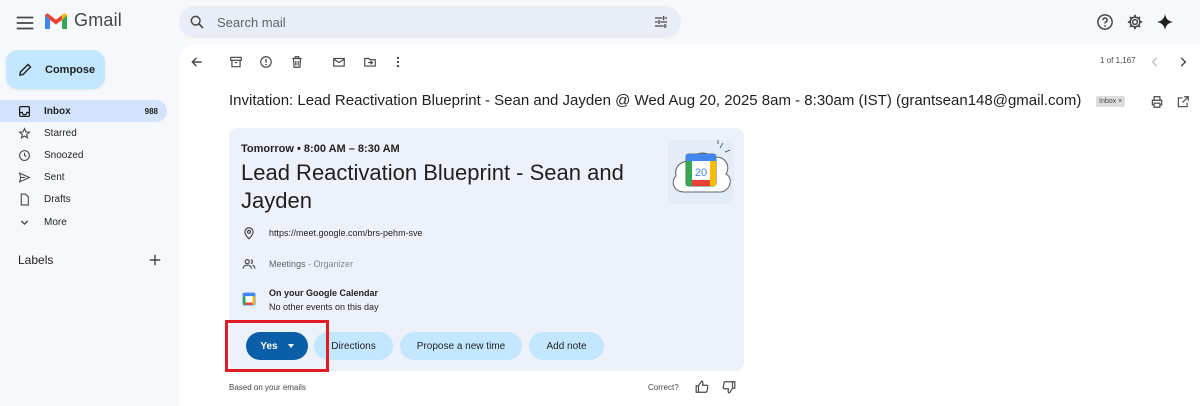  I want to click on google-calendar-illustration: 20, so click(701, 172).